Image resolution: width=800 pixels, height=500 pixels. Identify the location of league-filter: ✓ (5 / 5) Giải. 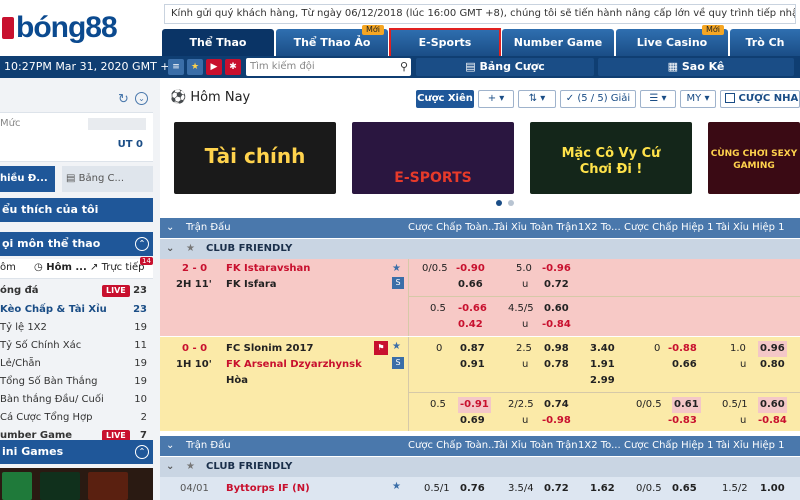
(598, 99).